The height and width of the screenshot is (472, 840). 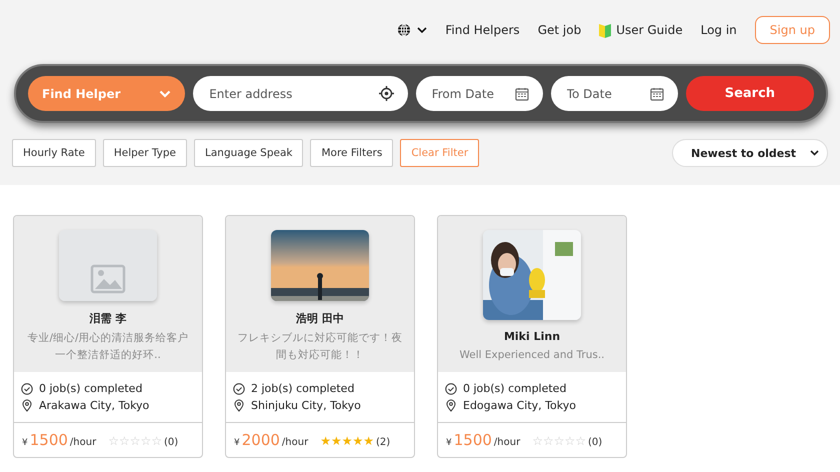 I want to click on nav-link: Find Helpers, so click(x=482, y=30).